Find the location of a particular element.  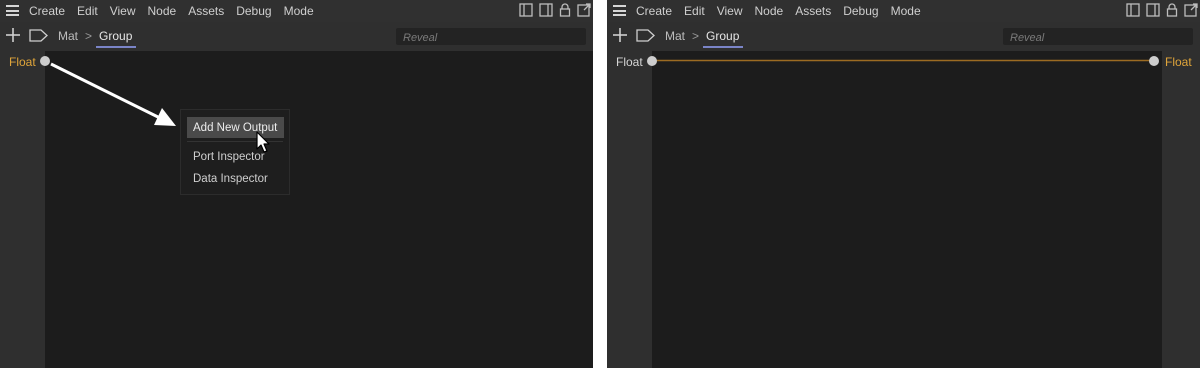

output-port-dot is located at coordinates (1154, 61).